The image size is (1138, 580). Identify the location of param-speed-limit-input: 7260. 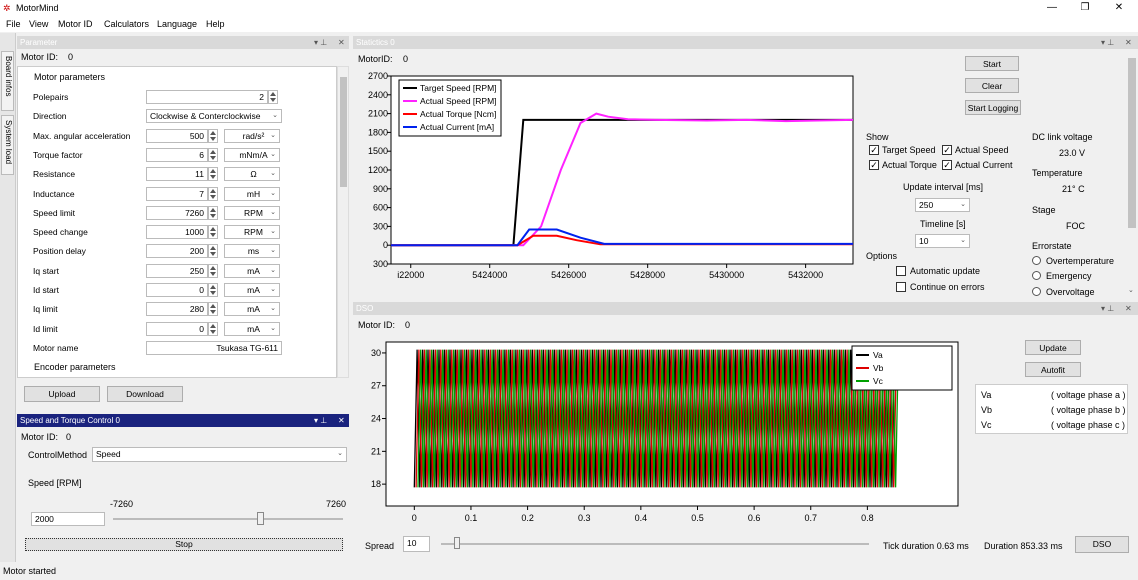
(177, 212).